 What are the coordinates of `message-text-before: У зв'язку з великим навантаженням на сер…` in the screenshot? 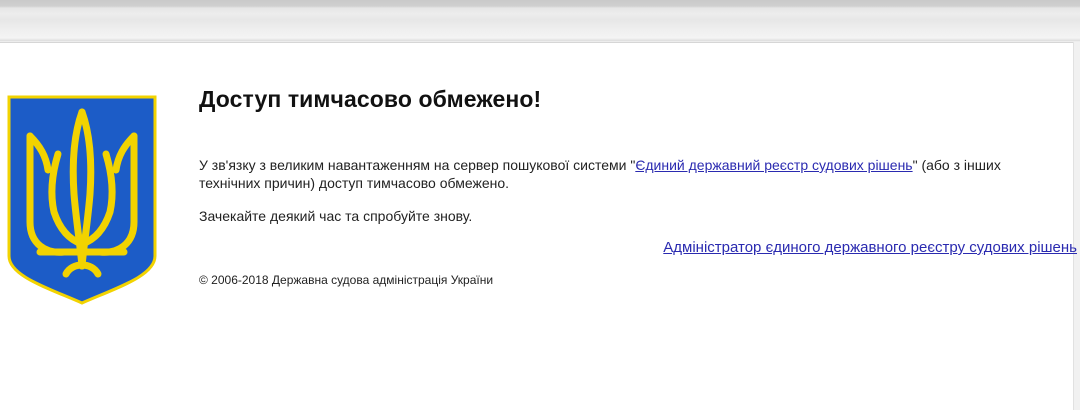 It's located at (417, 165).